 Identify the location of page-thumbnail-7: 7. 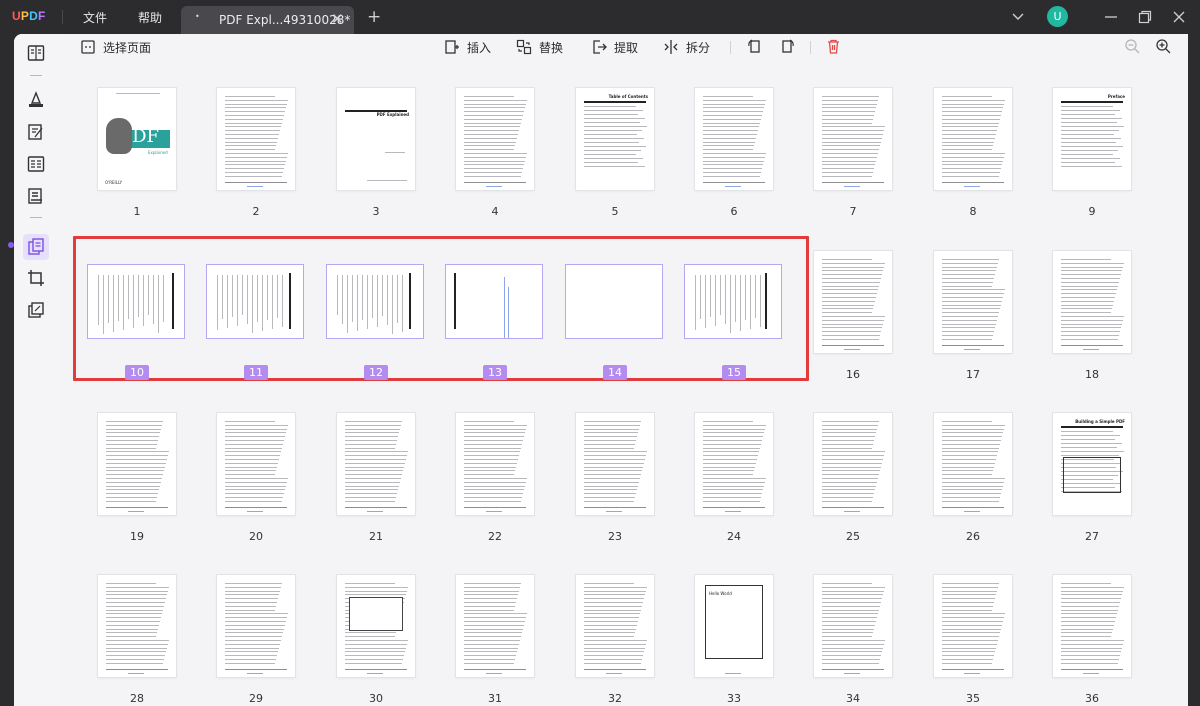
(853, 153).